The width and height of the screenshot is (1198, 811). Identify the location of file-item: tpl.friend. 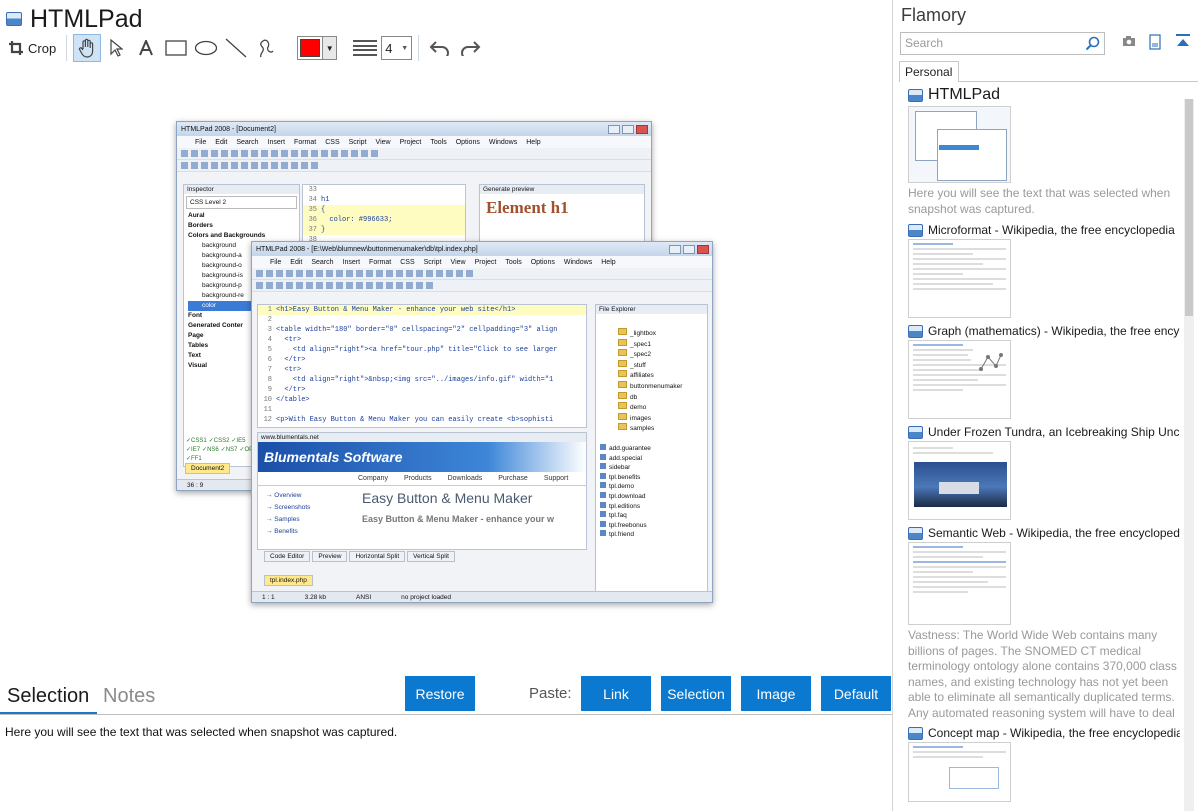
(653, 535).